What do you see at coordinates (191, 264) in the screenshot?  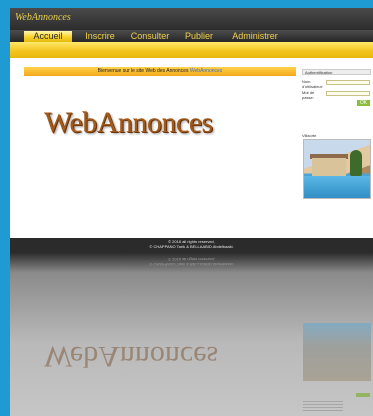 I see `reflected-footer-authors: © CHAPPANO Tarik & BELLAABID Abdelbaaki.` at bounding box center [191, 264].